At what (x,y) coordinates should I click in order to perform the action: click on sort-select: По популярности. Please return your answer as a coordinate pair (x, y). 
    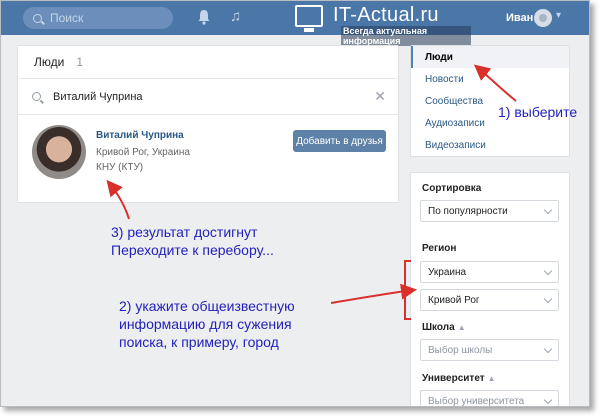
    Looking at the image, I should click on (489, 211).